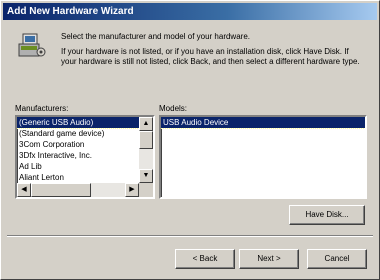 The width and height of the screenshot is (380, 280). I want to click on list-item: Aliant Lerton, so click(85, 177).